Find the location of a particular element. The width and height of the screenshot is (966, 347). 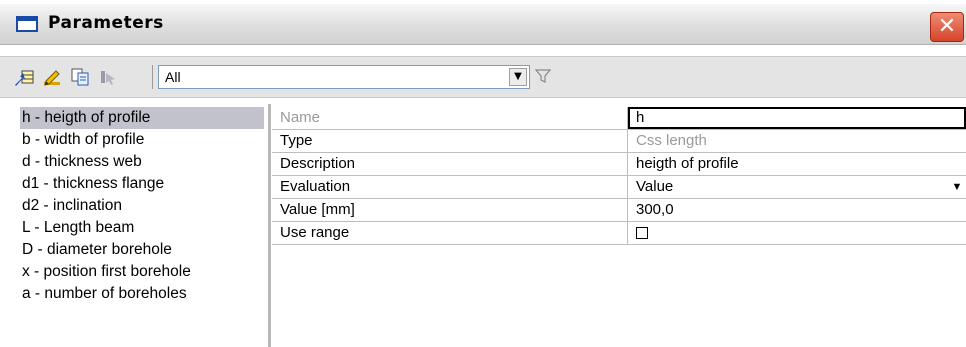

property-row-evaluation: Evaluation Value ▼ is located at coordinates (619, 187).